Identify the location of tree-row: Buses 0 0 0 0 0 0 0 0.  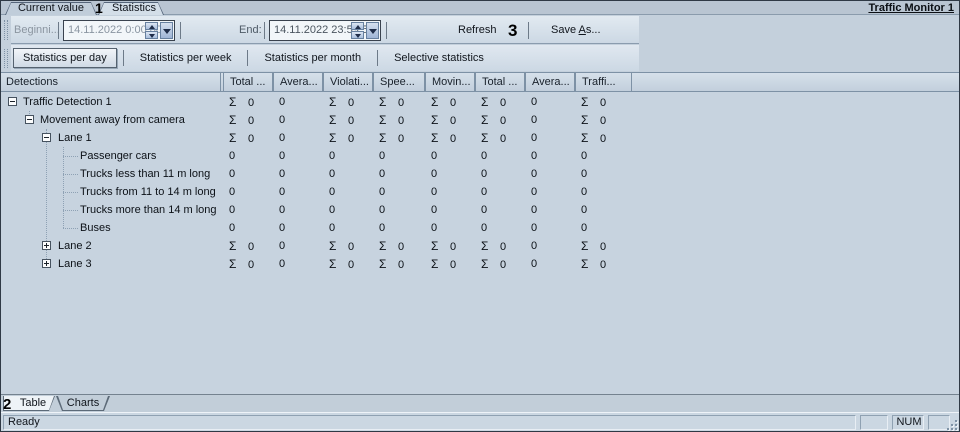
(480, 228).